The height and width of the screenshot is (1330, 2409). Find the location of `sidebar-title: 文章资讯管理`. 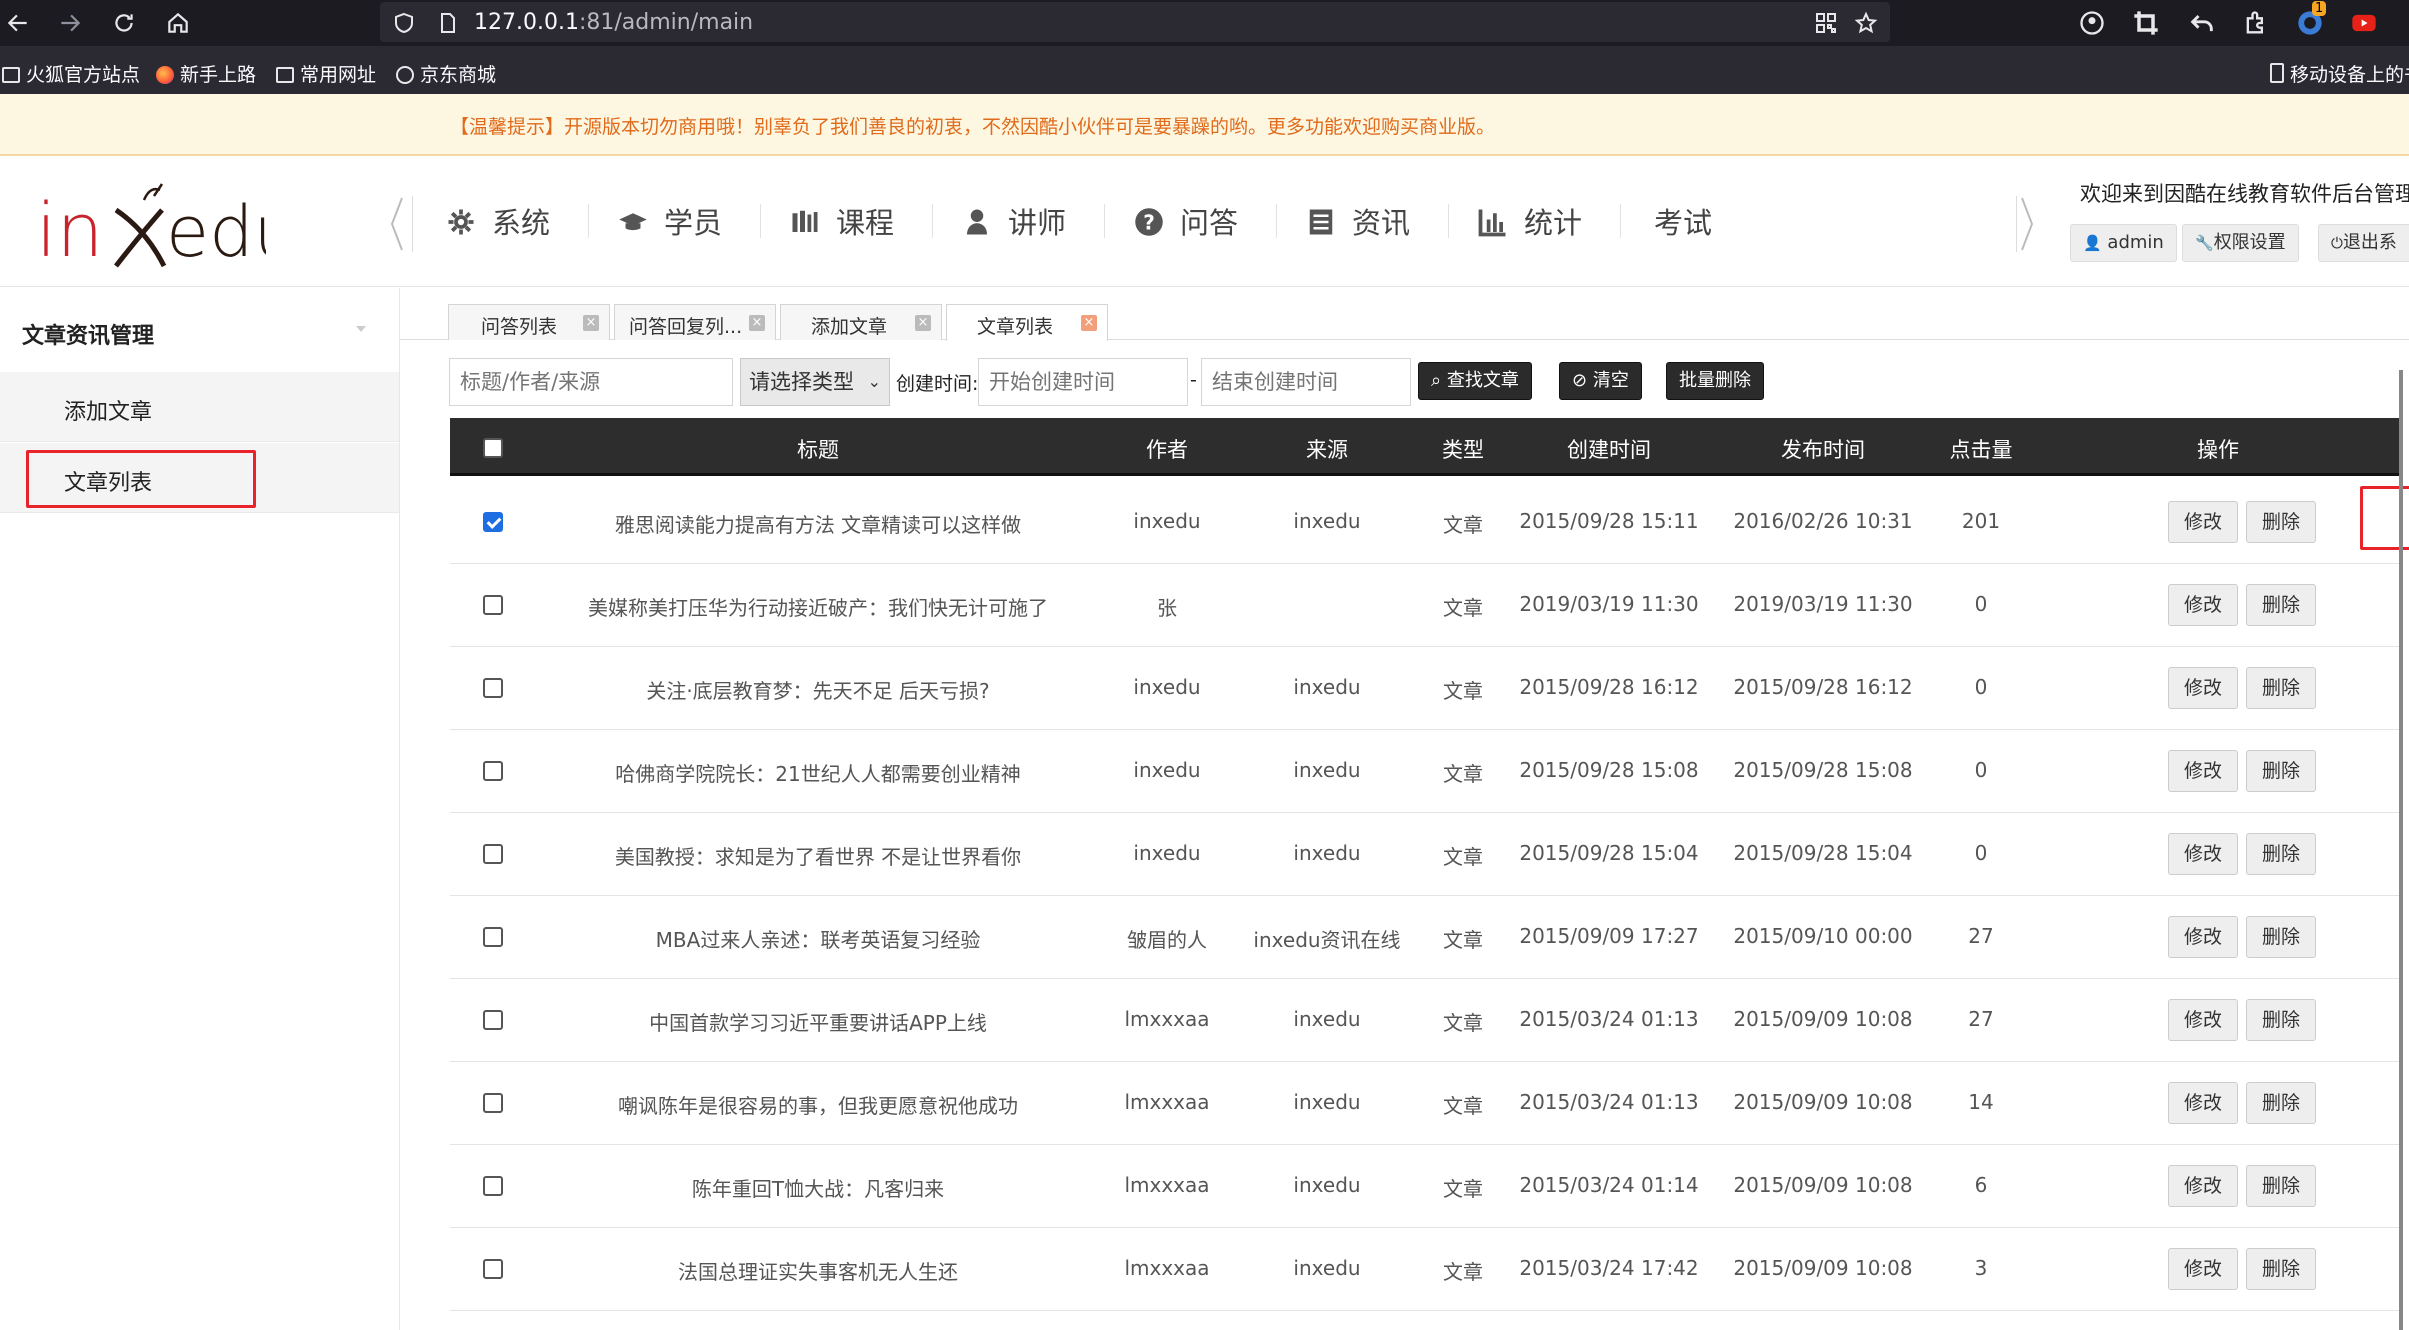

sidebar-title: 文章资讯管理 is located at coordinates (88, 334).